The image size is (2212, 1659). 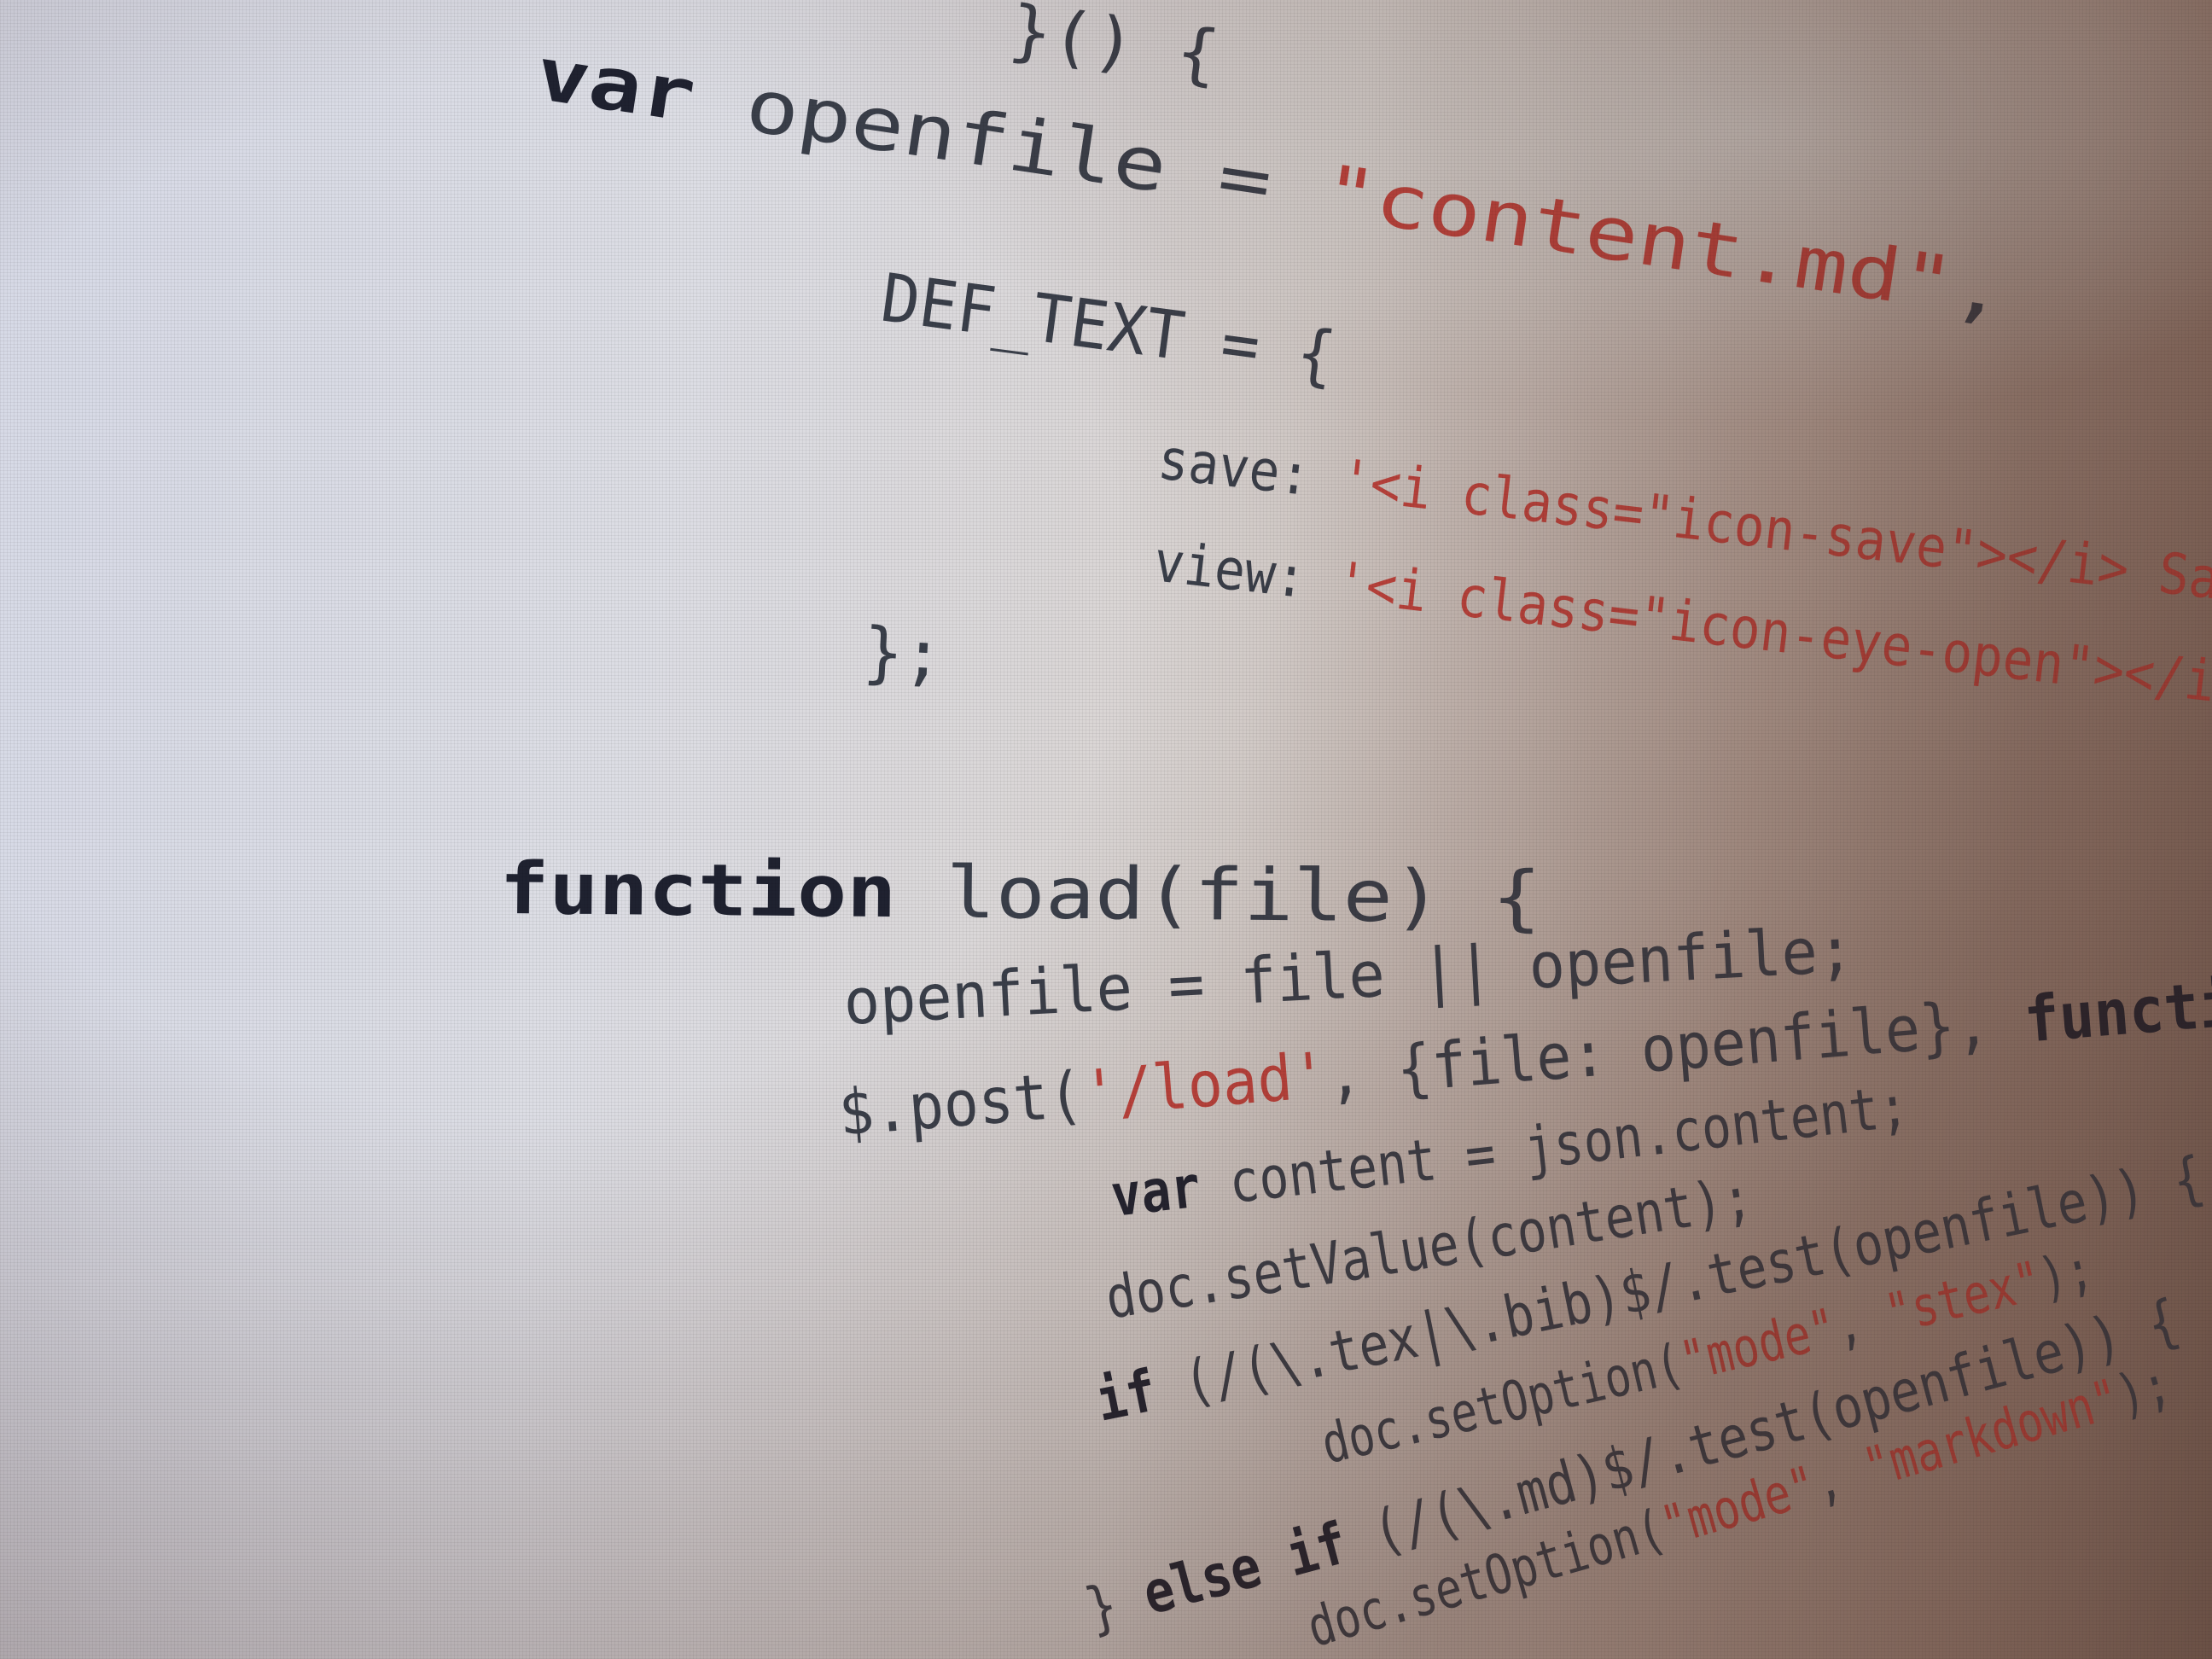 I want to click on code-line: };, so click(x=903, y=654).